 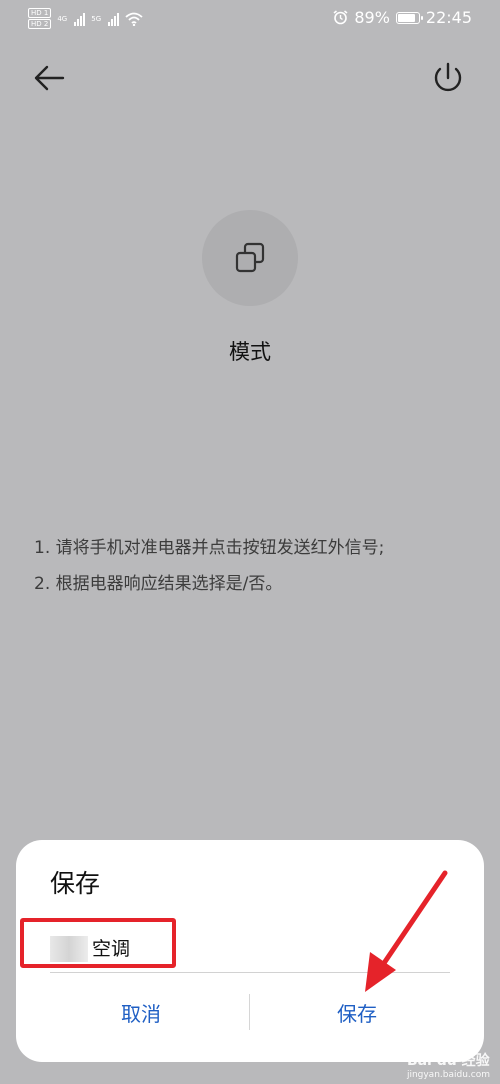 What do you see at coordinates (158, 584) in the screenshot?
I see `instruction-line-2: 2. 根据电器响应结果选择是/否。` at bounding box center [158, 584].